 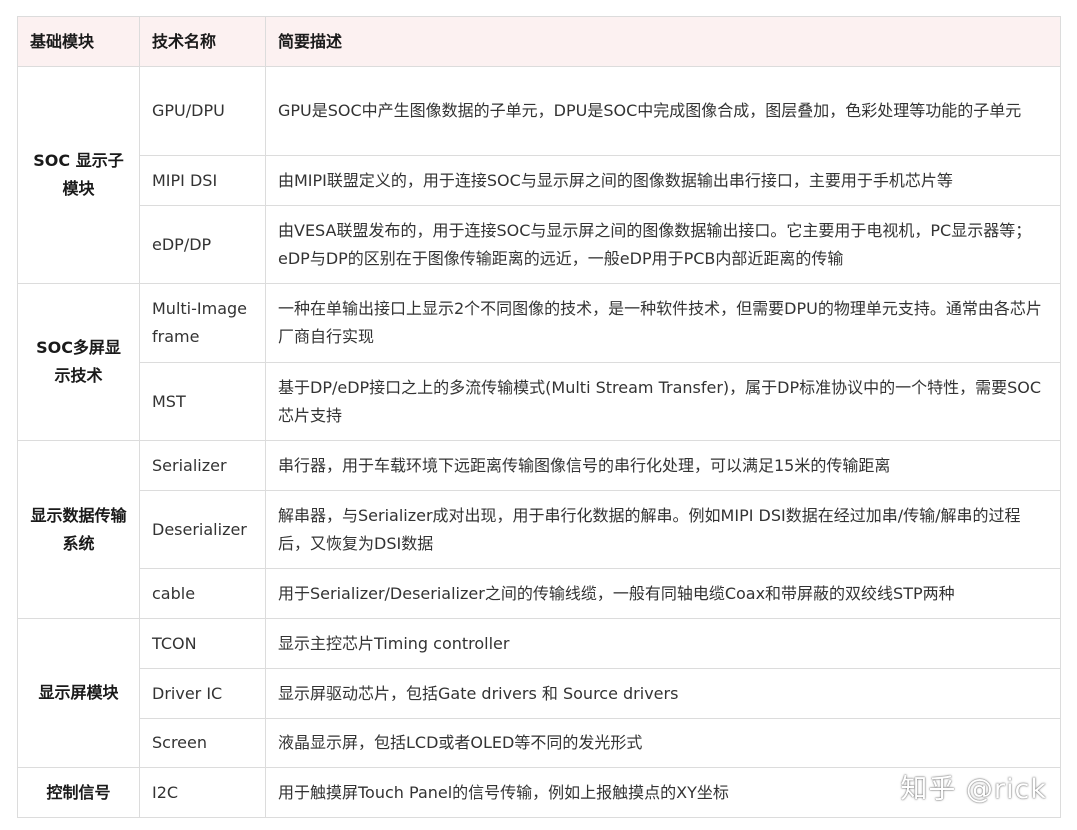 What do you see at coordinates (663, 743) in the screenshot?
I see `description-cell: 液晶显示屏，包括LCD或者OLED等不同的发光形式` at bounding box center [663, 743].